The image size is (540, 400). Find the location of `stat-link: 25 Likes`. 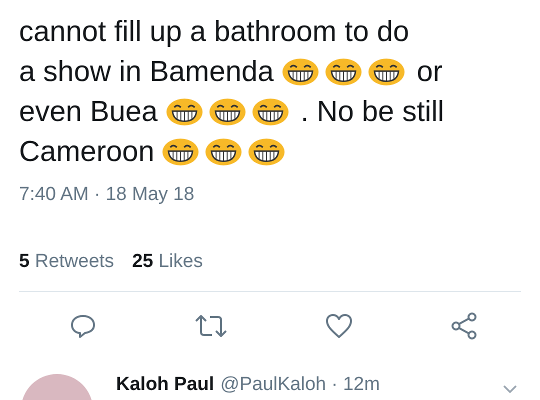

stat-link: 25 Likes is located at coordinates (167, 262).